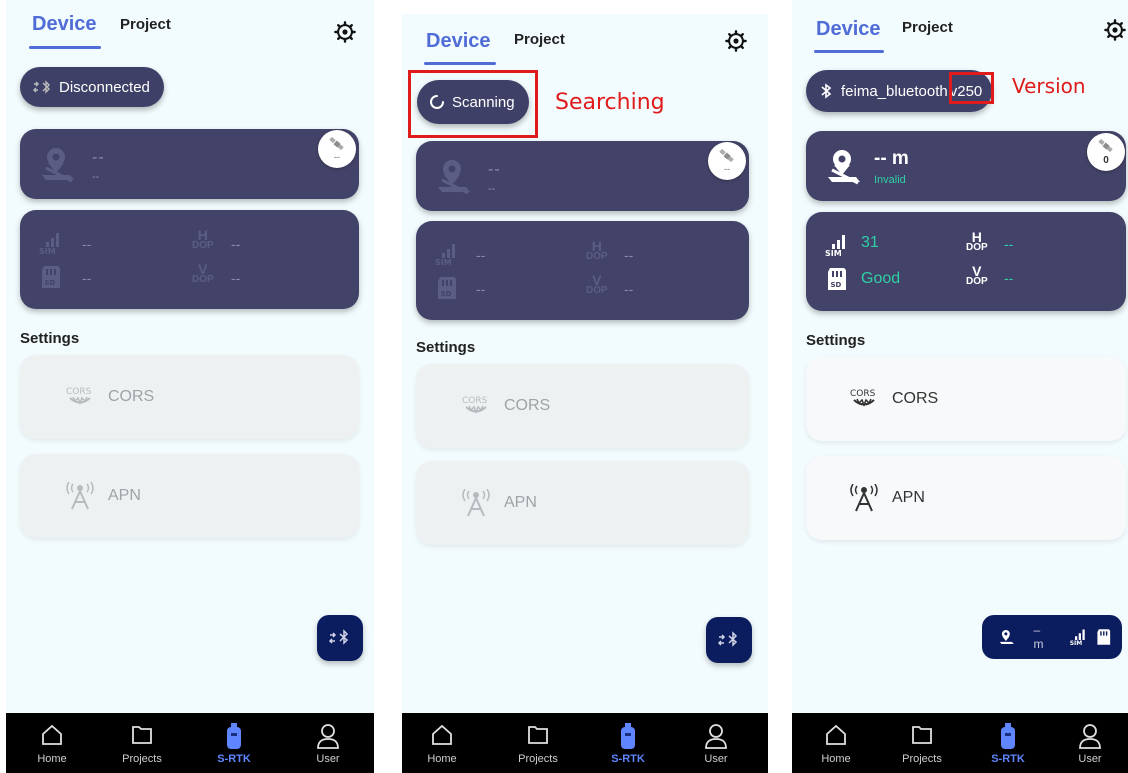 This screenshot has height=773, width=1128. I want to click on version-highlight-box, so click(971, 88).